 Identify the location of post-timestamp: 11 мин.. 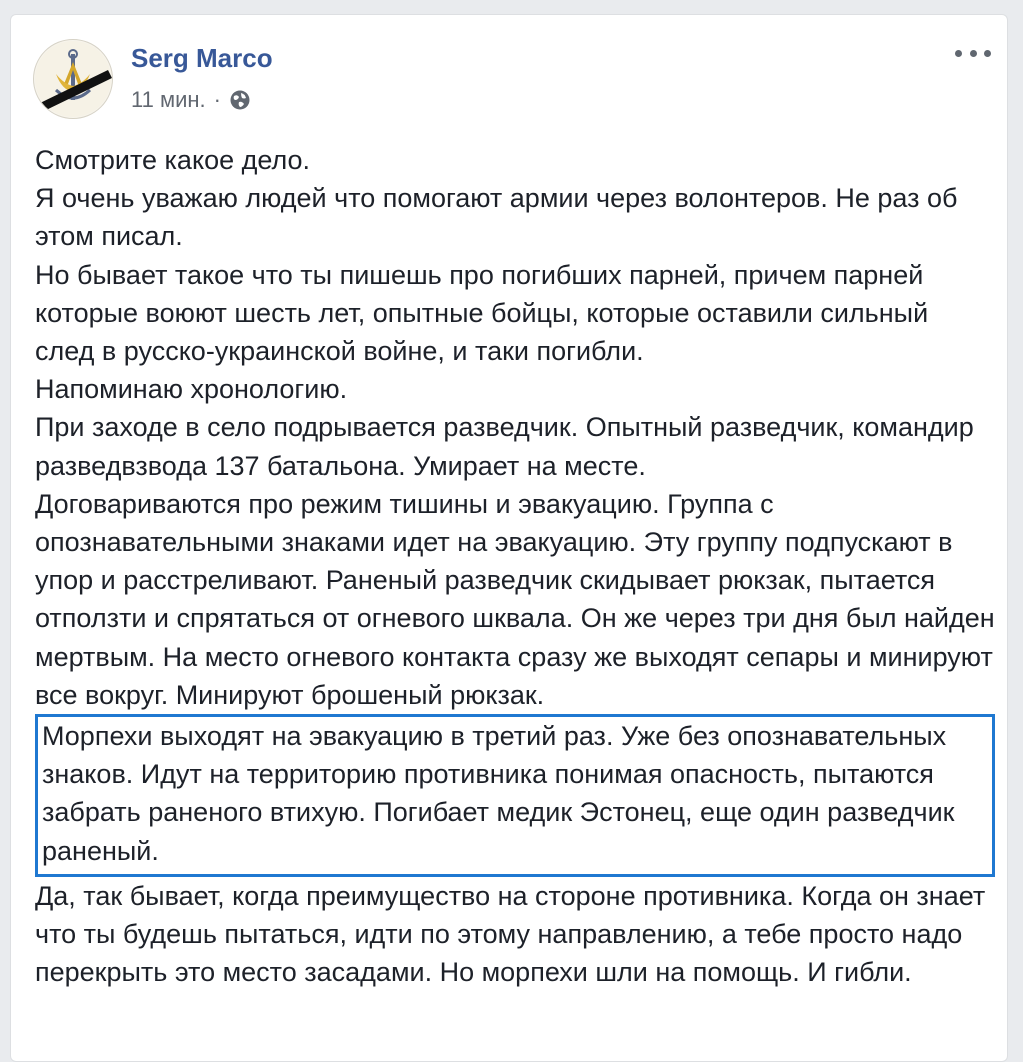
(168, 100).